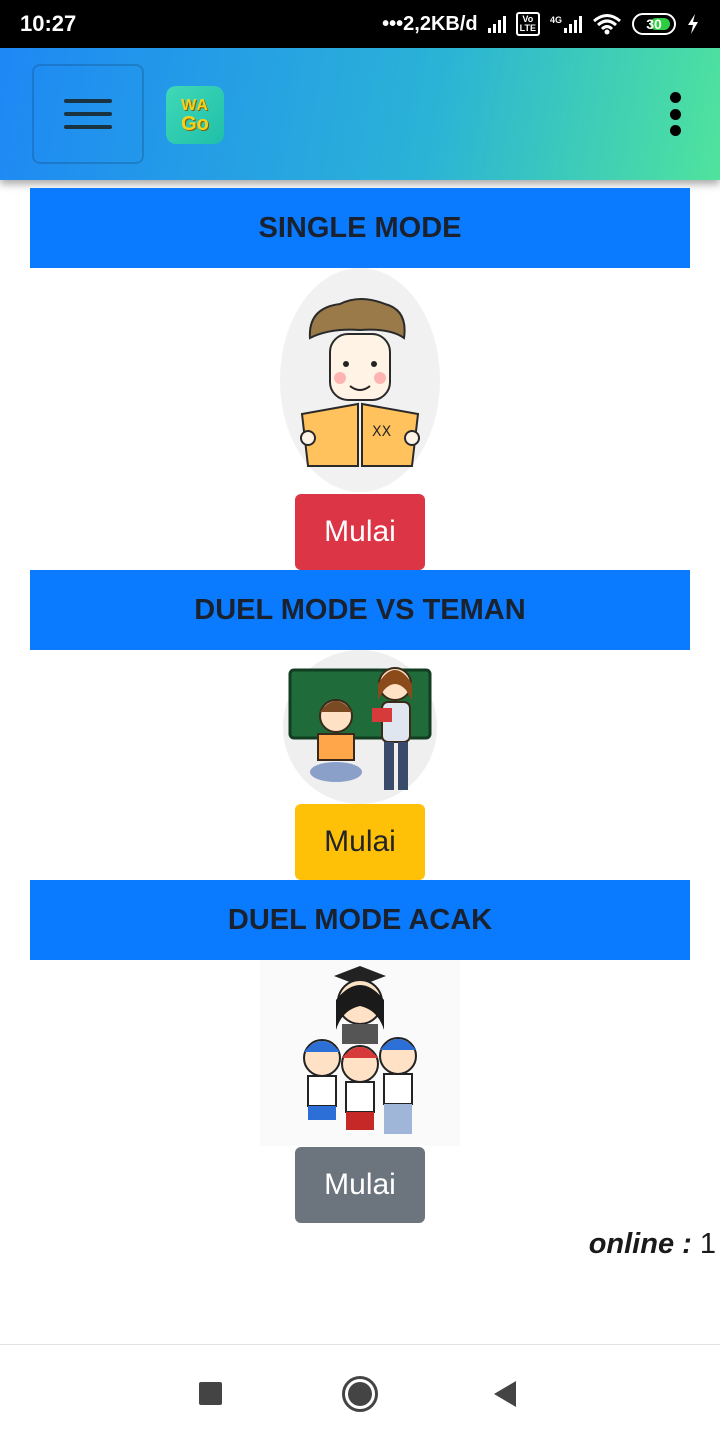 The height and width of the screenshot is (1440, 720). I want to click on single-mode-start-button: Mulai, so click(360, 532).